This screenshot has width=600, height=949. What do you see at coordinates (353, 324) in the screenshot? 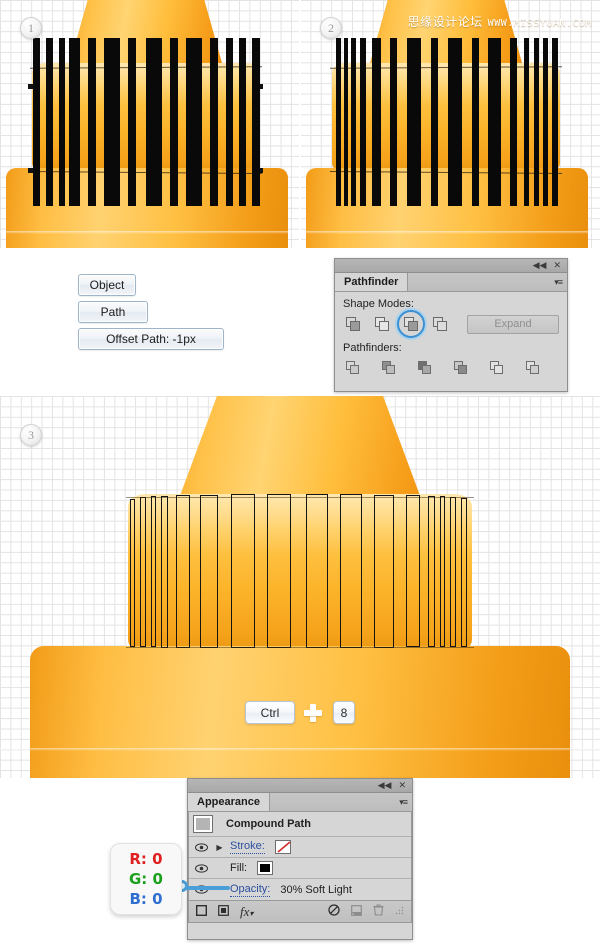
I see `shape-mode-unite-button` at bounding box center [353, 324].